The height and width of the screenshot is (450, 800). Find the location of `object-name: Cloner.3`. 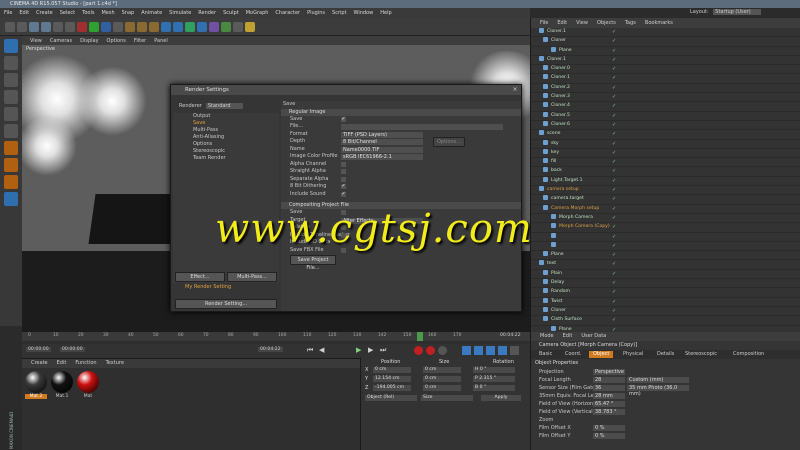

object-name: Cloner.3 is located at coordinates (560, 96).